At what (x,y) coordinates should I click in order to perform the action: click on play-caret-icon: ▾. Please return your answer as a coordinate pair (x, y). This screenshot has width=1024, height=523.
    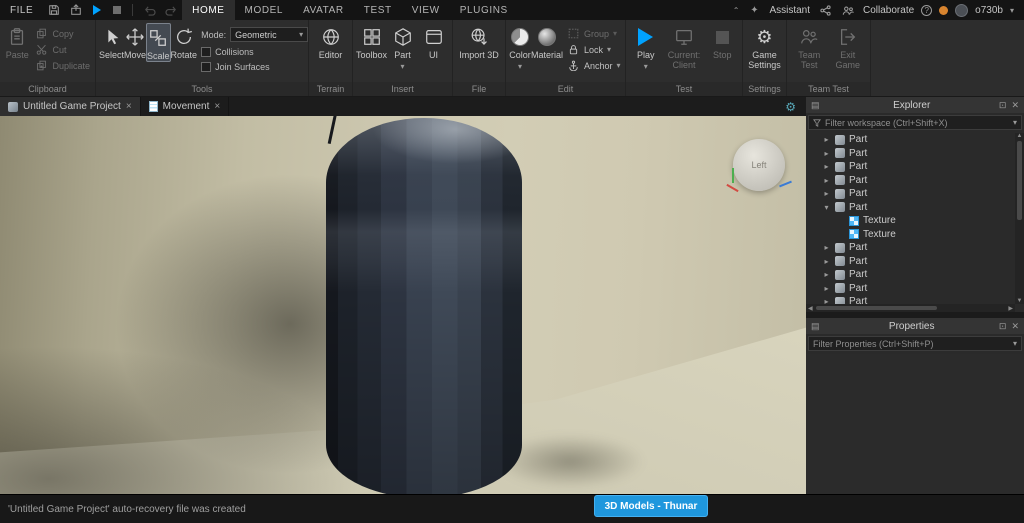
    Looking at the image, I should click on (646, 66).